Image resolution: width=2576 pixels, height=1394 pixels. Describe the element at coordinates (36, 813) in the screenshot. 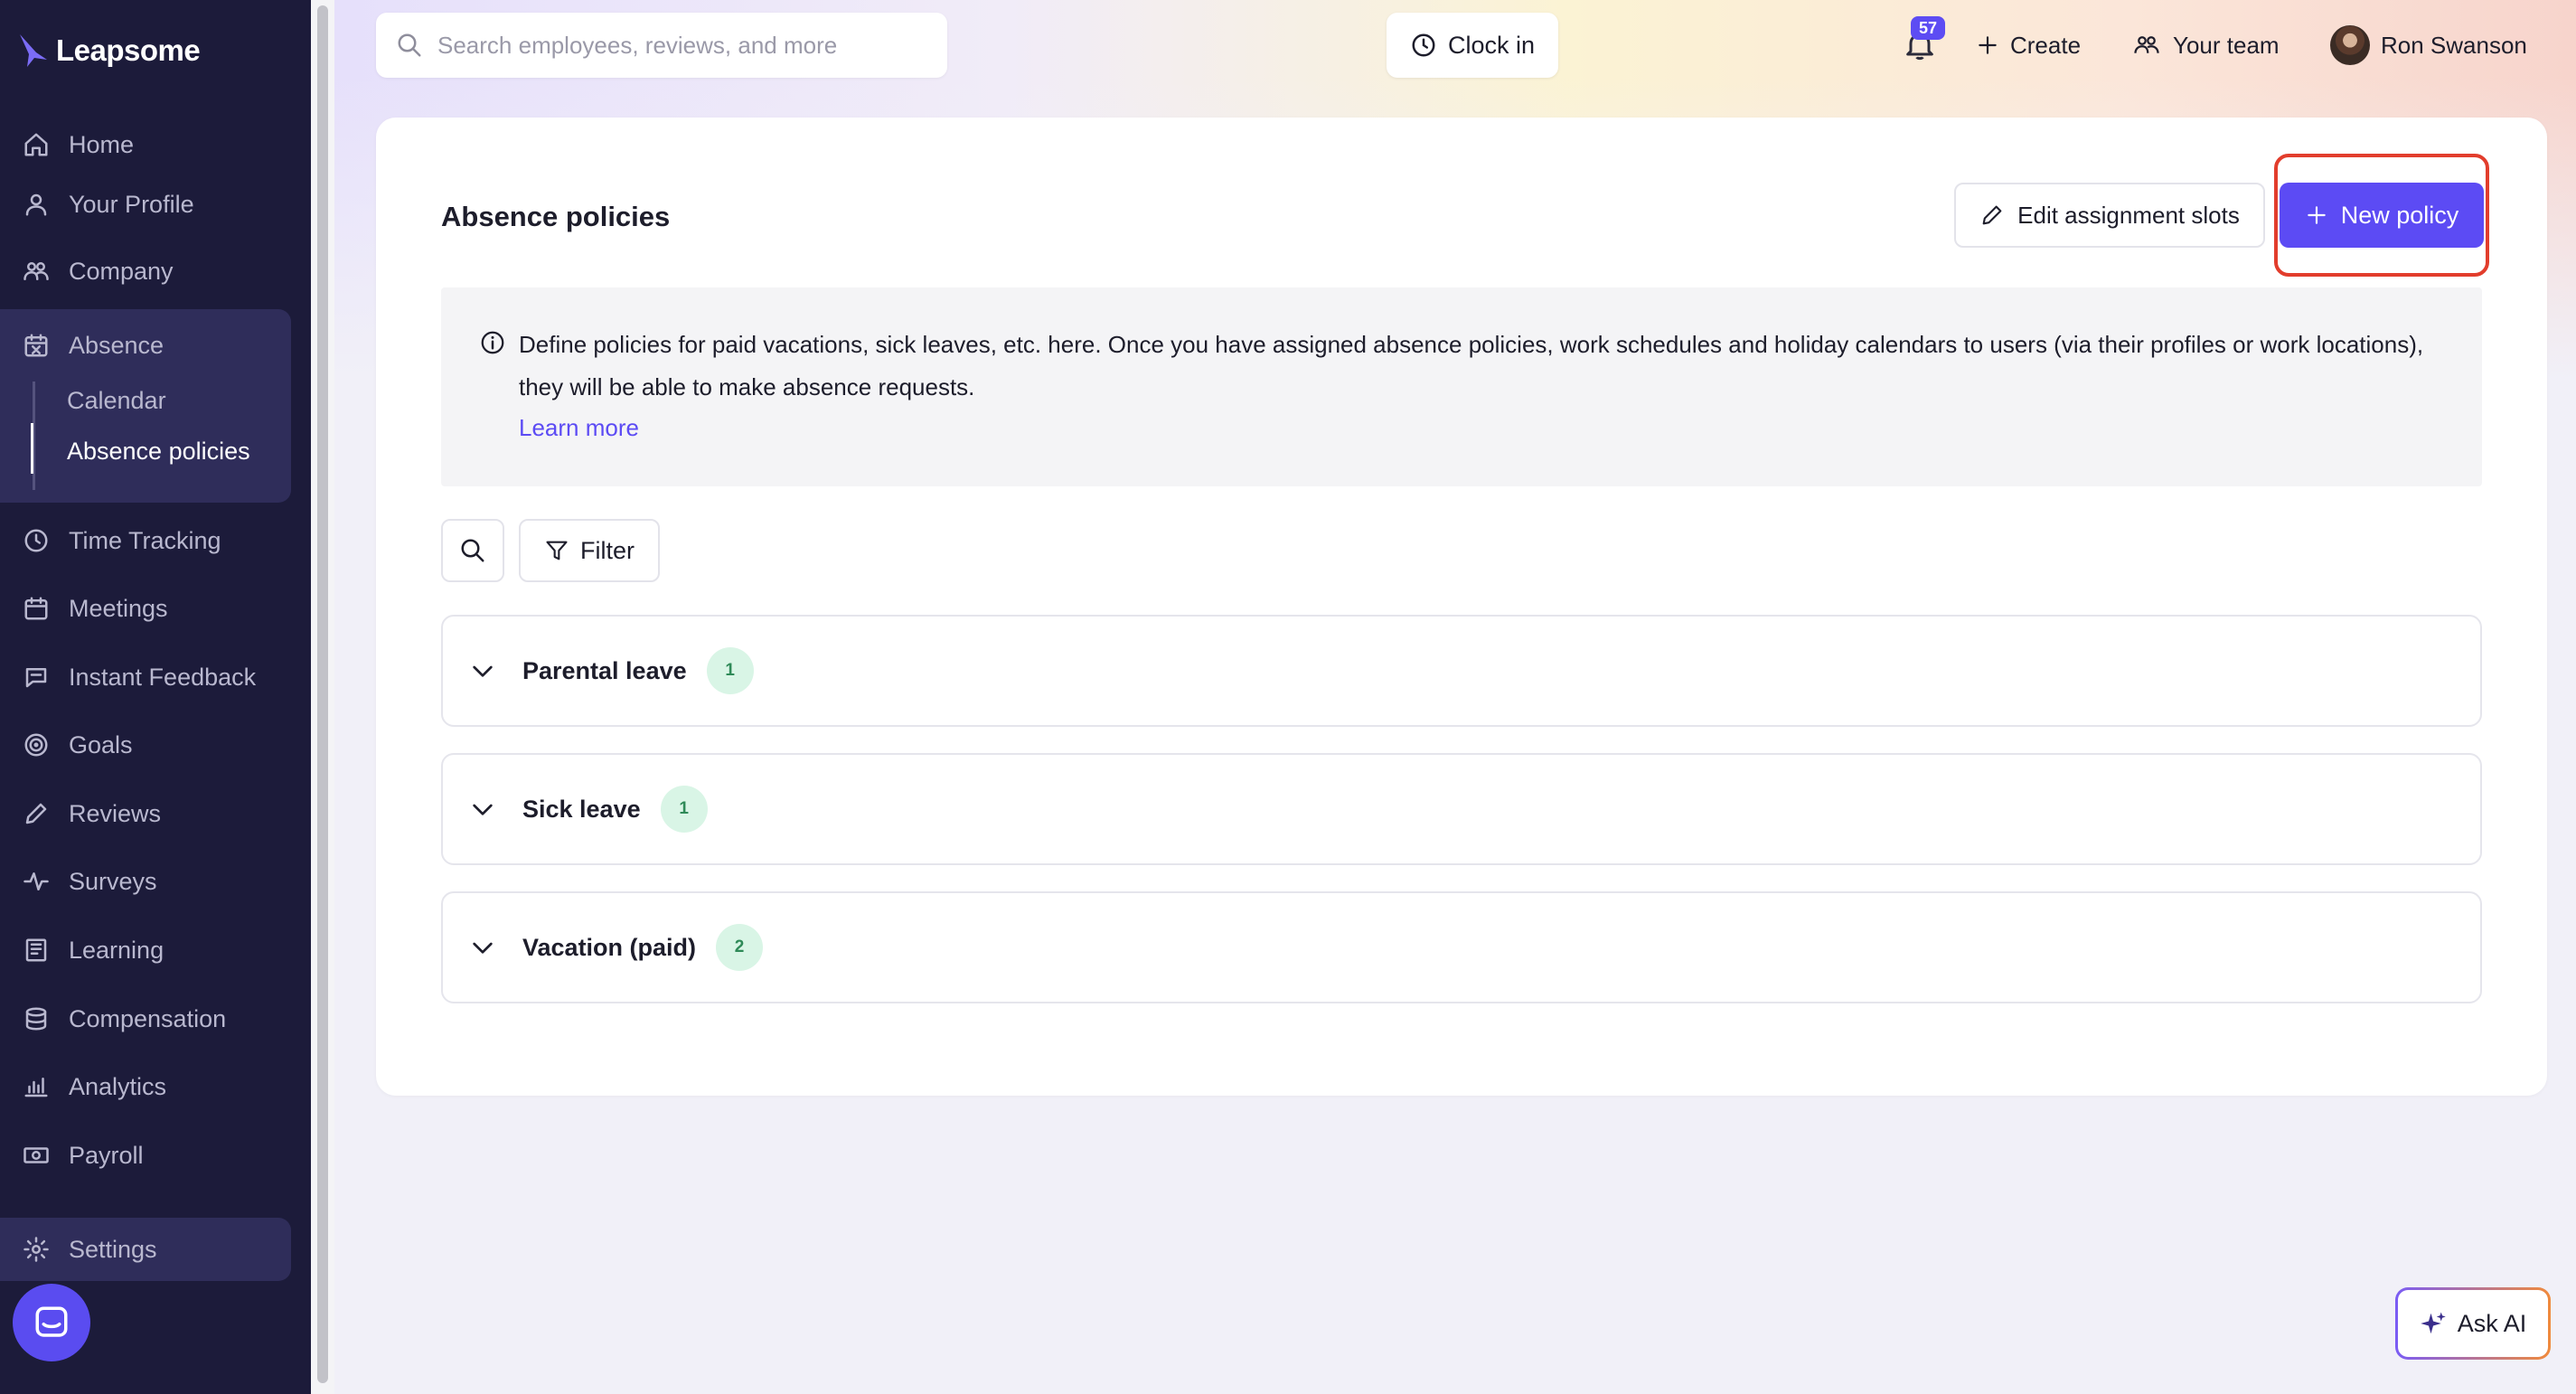

I see `pen-icon` at that location.